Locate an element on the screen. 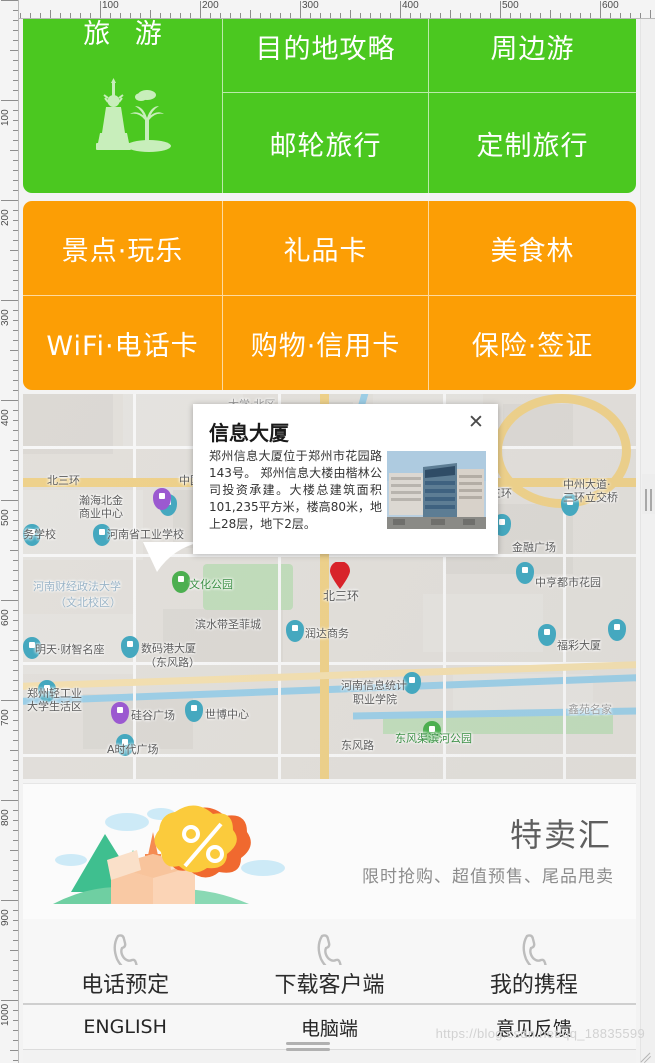  tile-gourmet: 美食林 is located at coordinates (532, 248).